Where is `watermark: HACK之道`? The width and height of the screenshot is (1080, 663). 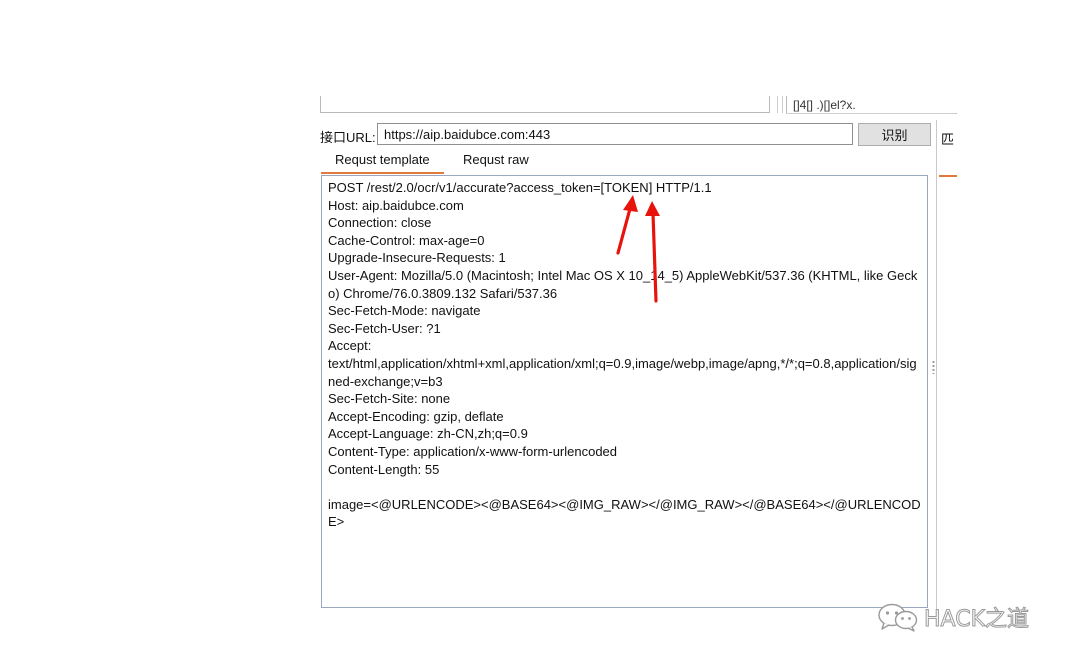
watermark: HACK之道 is located at coordinates (953, 617).